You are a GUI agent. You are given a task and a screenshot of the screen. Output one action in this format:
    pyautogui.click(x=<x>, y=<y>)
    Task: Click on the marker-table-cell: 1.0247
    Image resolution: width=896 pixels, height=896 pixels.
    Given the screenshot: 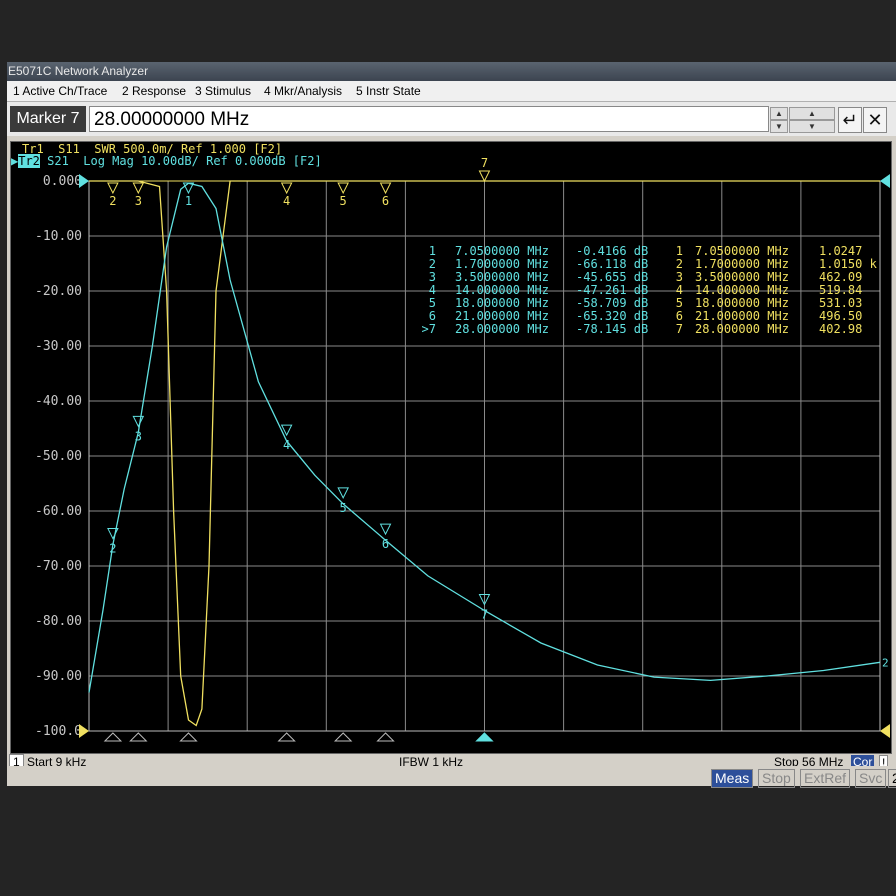 What is the action you would take?
    pyautogui.click(x=840, y=251)
    